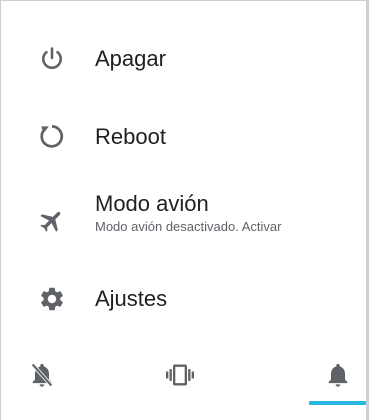  What do you see at coordinates (52, 299) in the screenshot?
I see `gear-icon` at bounding box center [52, 299].